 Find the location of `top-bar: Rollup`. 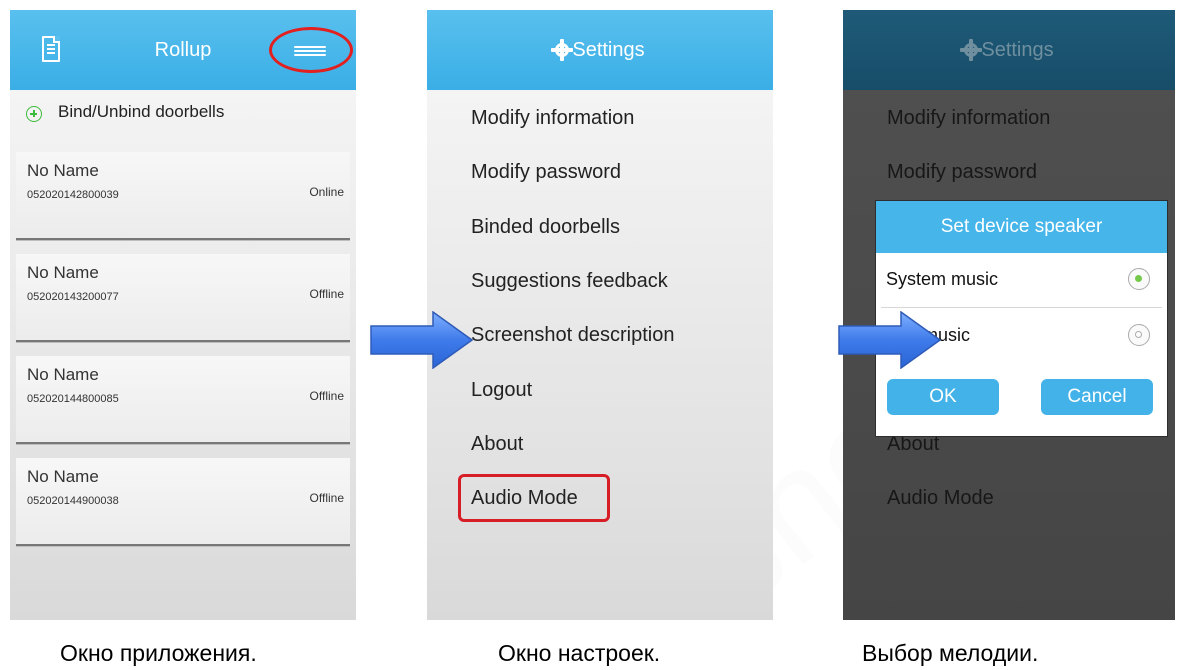

top-bar: Rollup is located at coordinates (183, 50).